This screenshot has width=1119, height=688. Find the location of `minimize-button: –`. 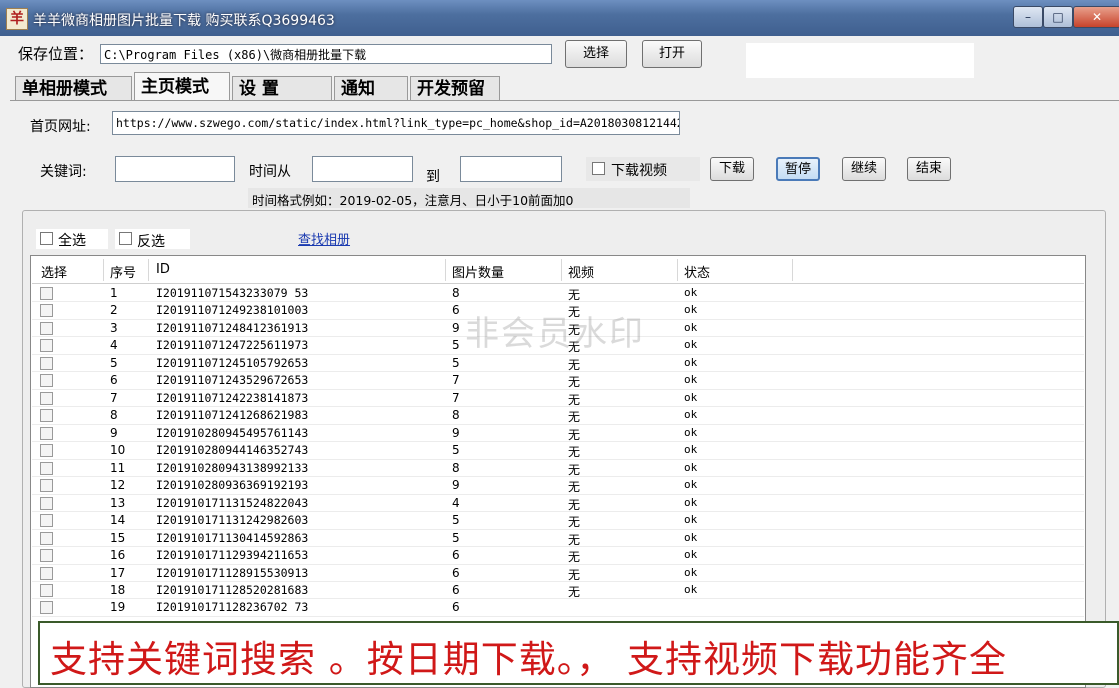

minimize-button: – is located at coordinates (1028, 17).